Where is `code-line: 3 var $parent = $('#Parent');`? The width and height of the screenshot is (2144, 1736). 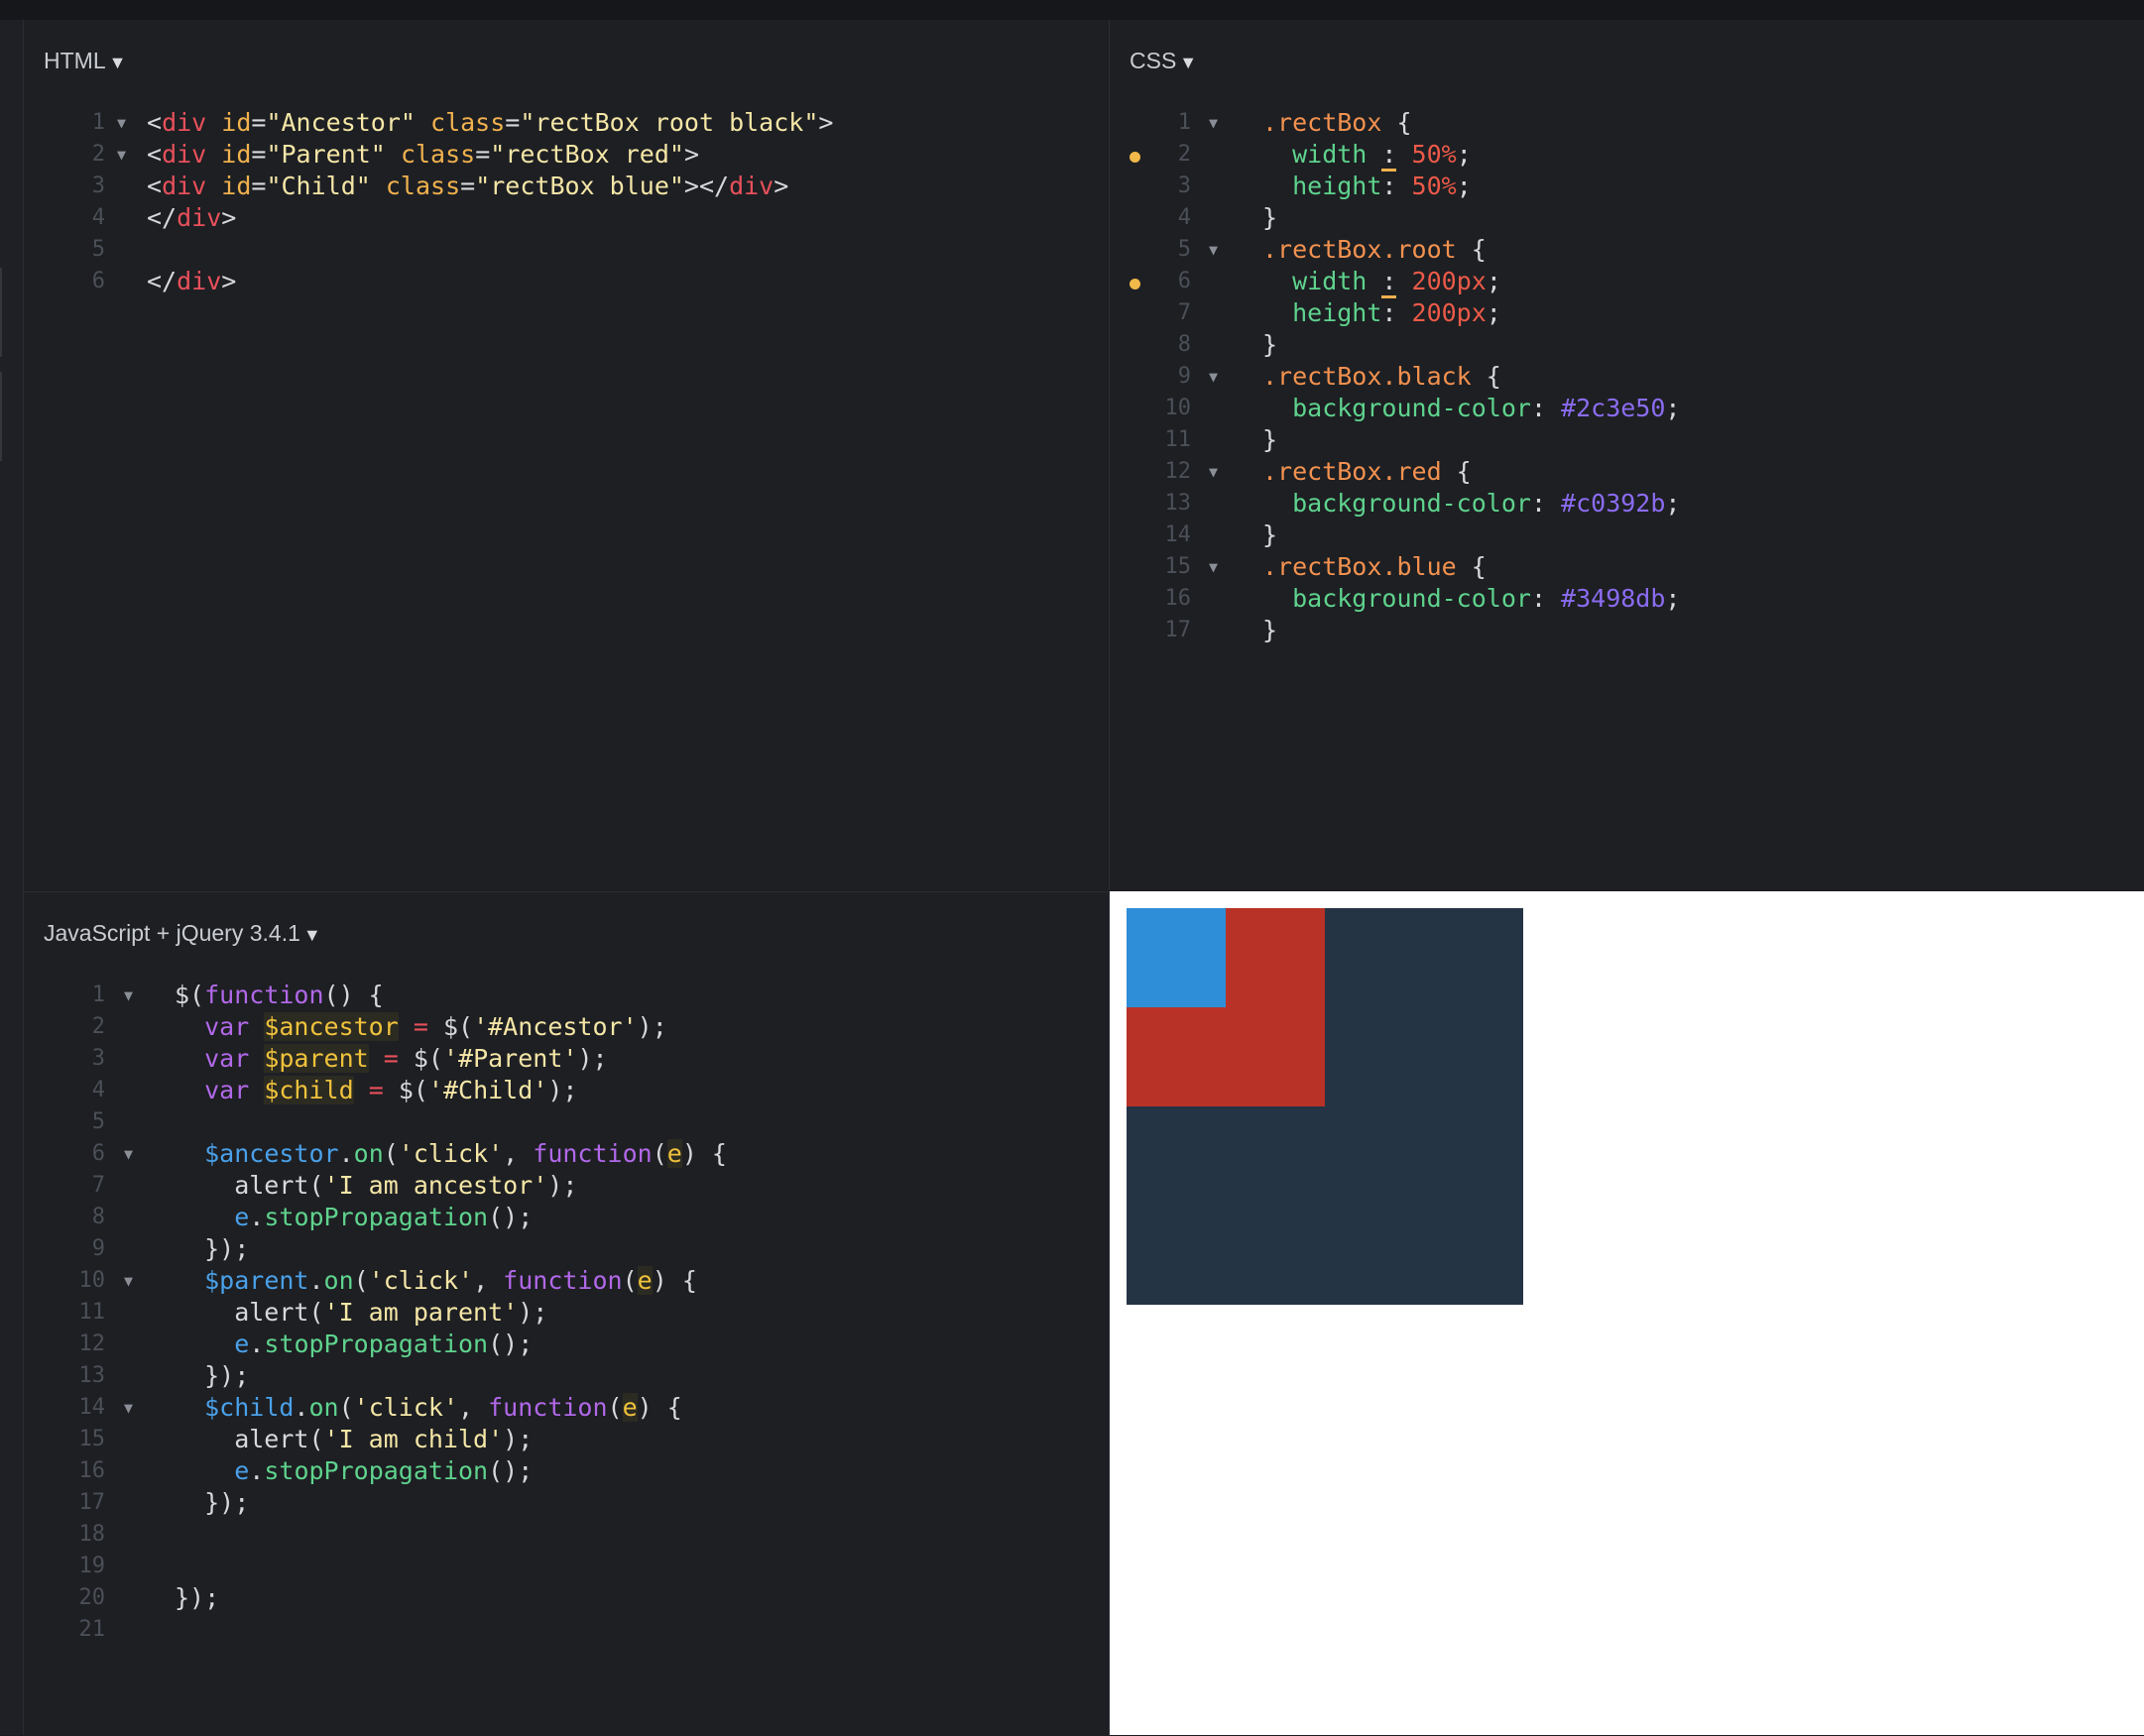 code-line: 3 var $parent = $('#Parent'); is located at coordinates (566, 1059).